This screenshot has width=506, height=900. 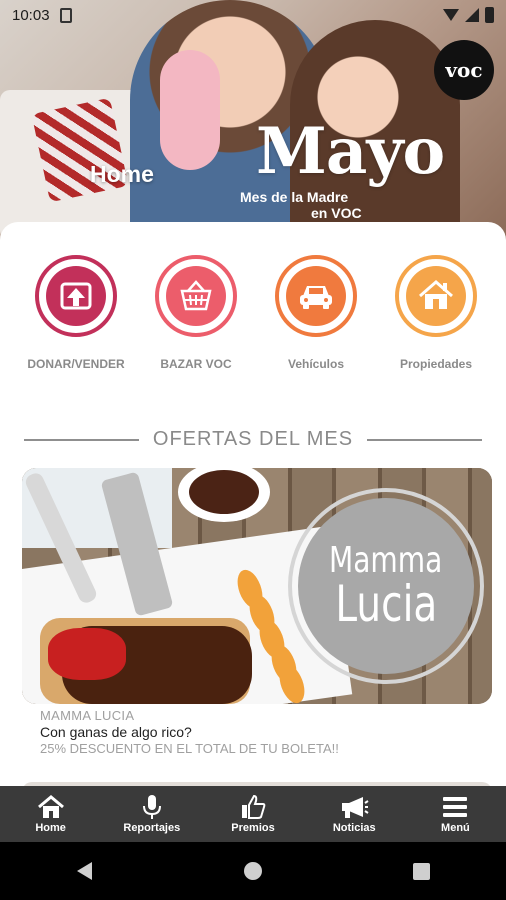 What do you see at coordinates (253, 828) in the screenshot?
I see `nav-label: Premios` at bounding box center [253, 828].